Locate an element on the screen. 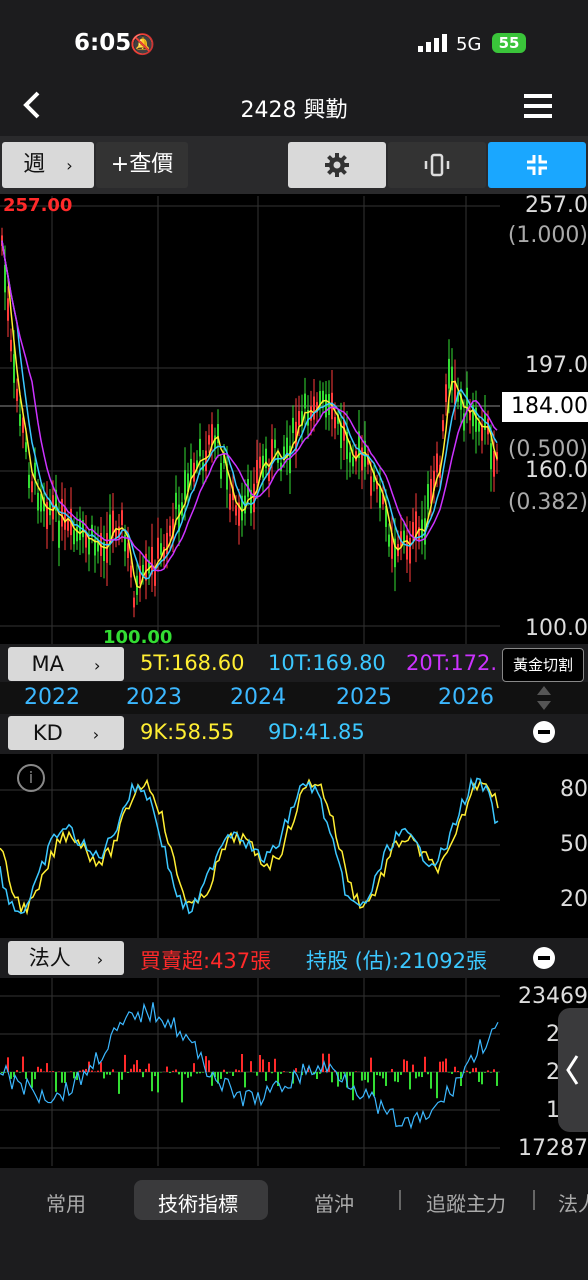 The height and width of the screenshot is (1280, 588). period-selector: 週 › is located at coordinates (48, 165).